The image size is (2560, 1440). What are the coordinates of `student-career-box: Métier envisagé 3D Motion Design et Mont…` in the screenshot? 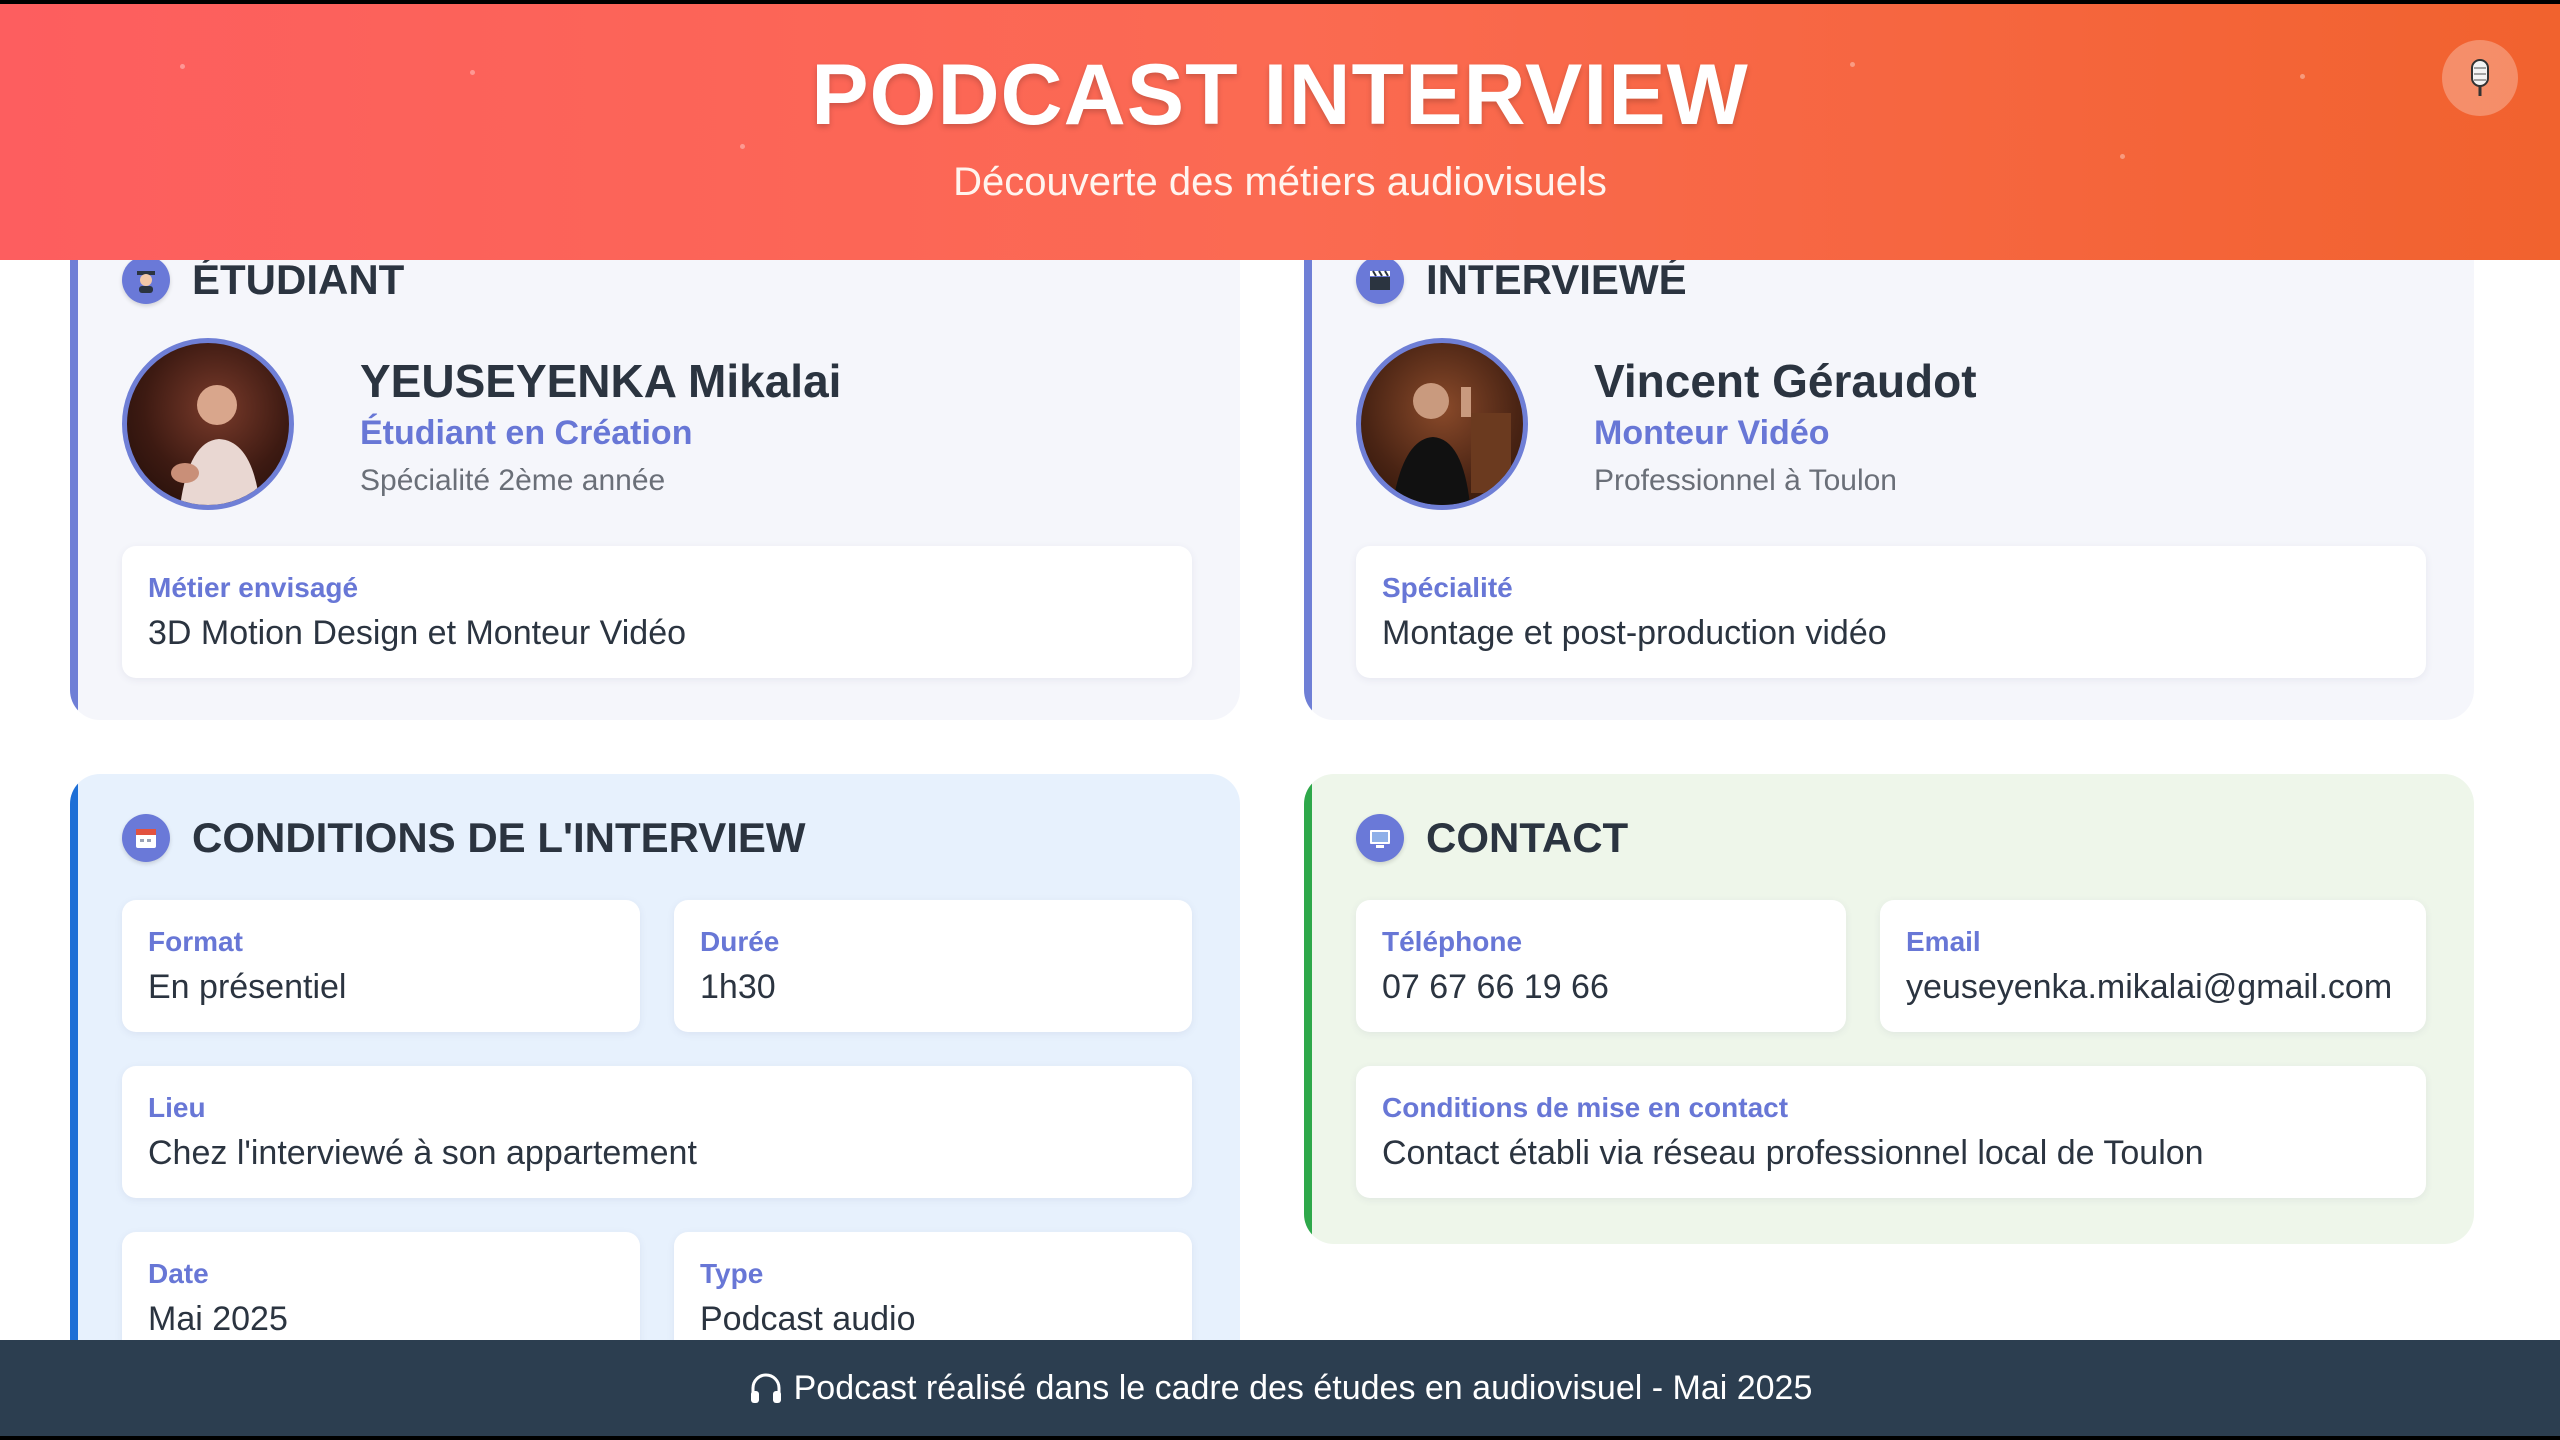 It's located at (657, 612).